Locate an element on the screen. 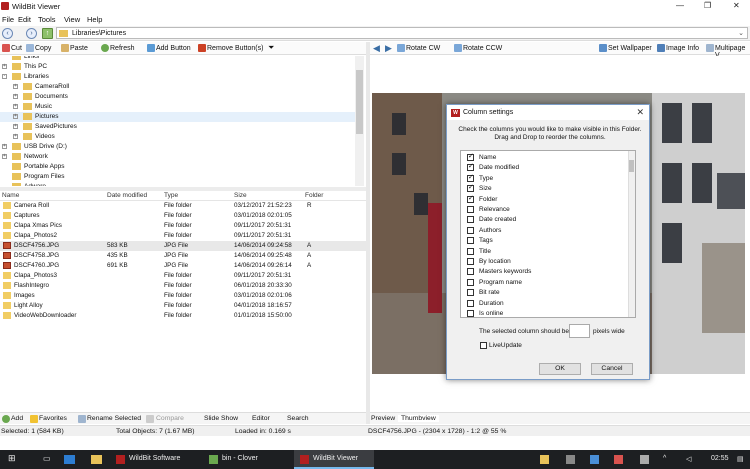 This screenshot has height=469, width=750. chevron-down-icon: ⌄ is located at coordinates (741, 33).